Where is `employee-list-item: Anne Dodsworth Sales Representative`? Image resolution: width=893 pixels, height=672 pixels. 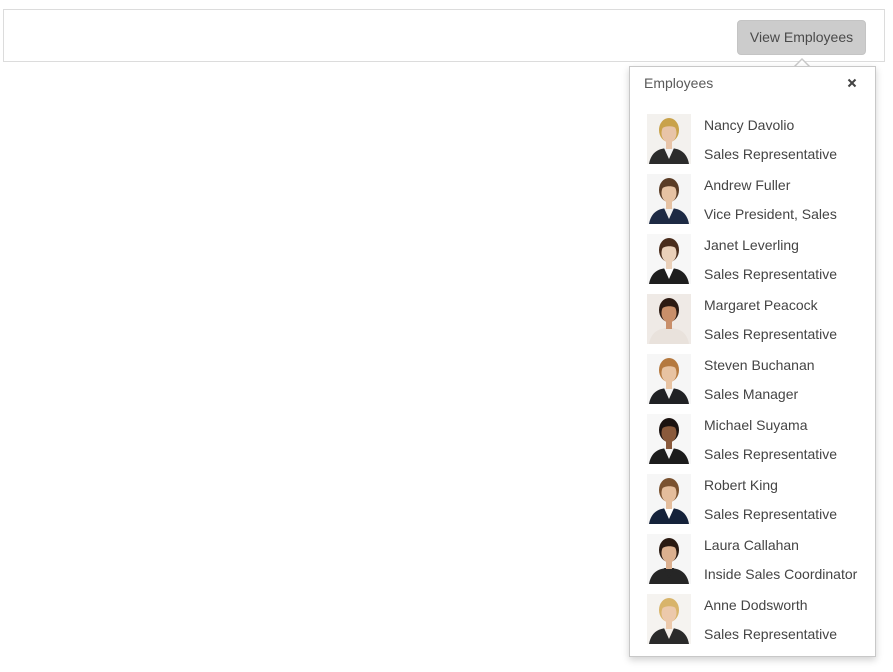 employee-list-item: Anne Dodsworth Sales Representative is located at coordinates (752, 621).